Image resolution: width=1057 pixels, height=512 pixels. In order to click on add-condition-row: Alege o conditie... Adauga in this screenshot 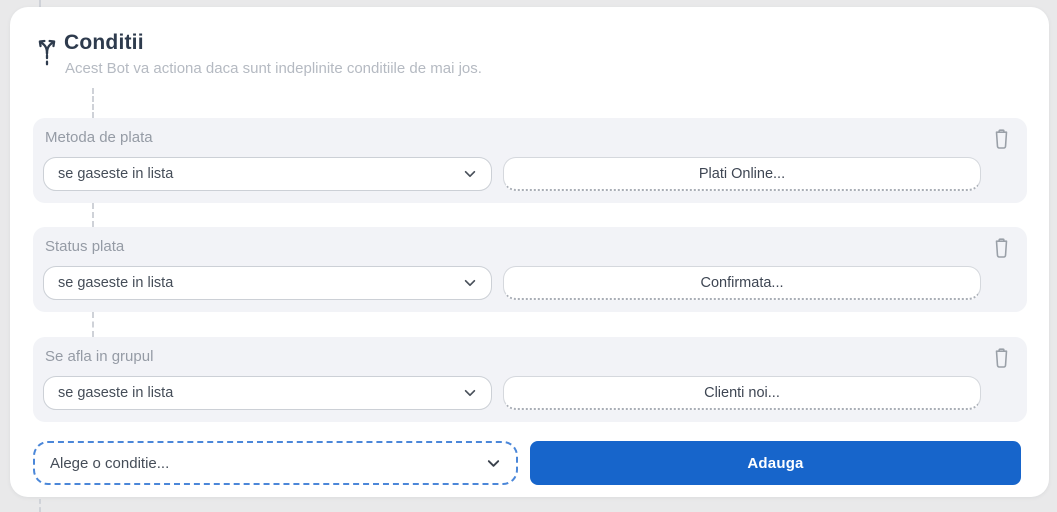, I will do `click(530, 463)`.